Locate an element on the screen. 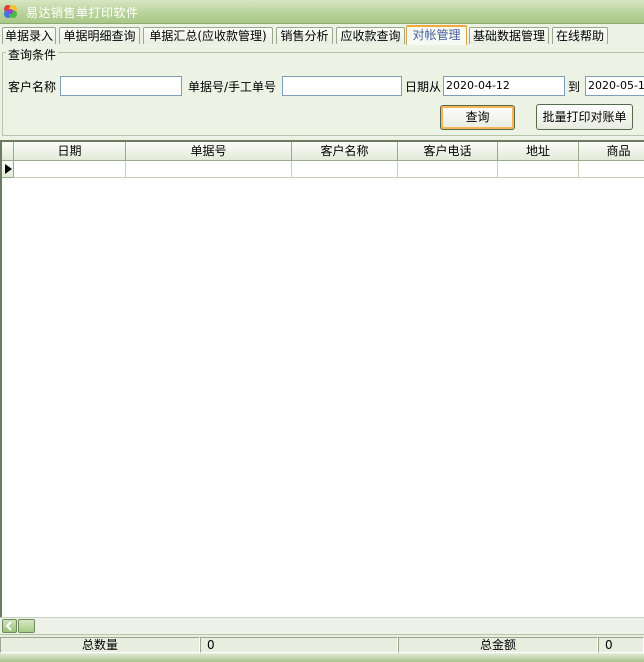  scroll-thumb is located at coordinates (26, 626).